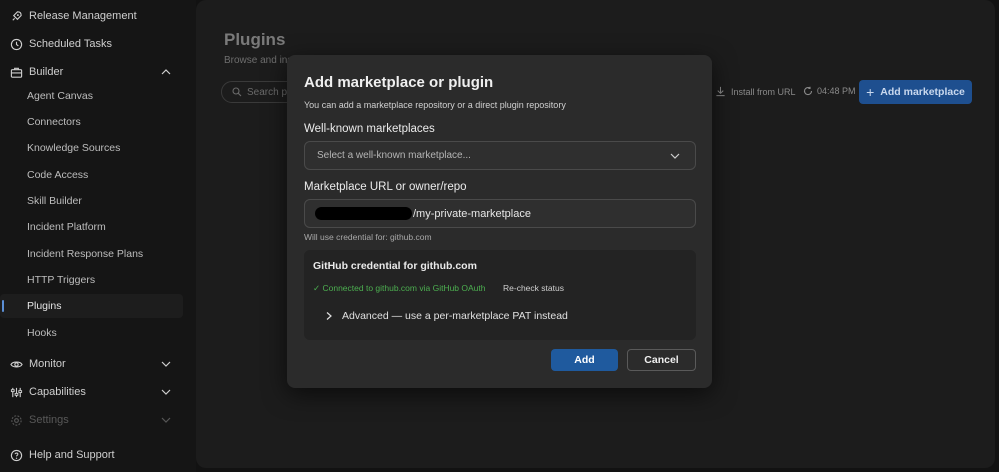 This screenshot has width=999, height=472. Describe the element at coordinates (91, 254) in the screenshot. I see `sidebar-subitem-incident-response-plans: Incident Response Plans` at that location.